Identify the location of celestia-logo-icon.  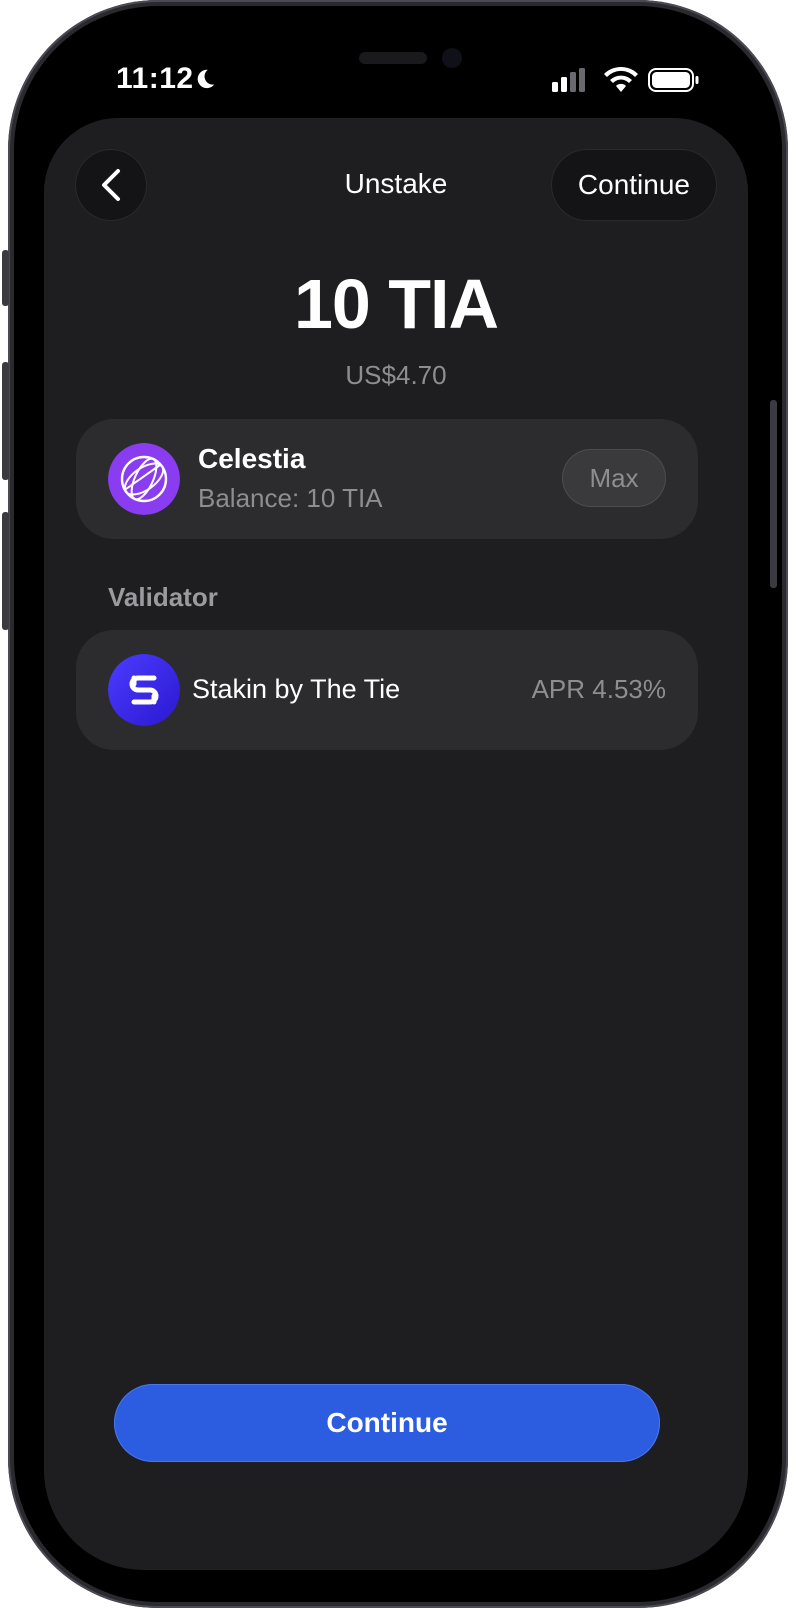
(144, 479).